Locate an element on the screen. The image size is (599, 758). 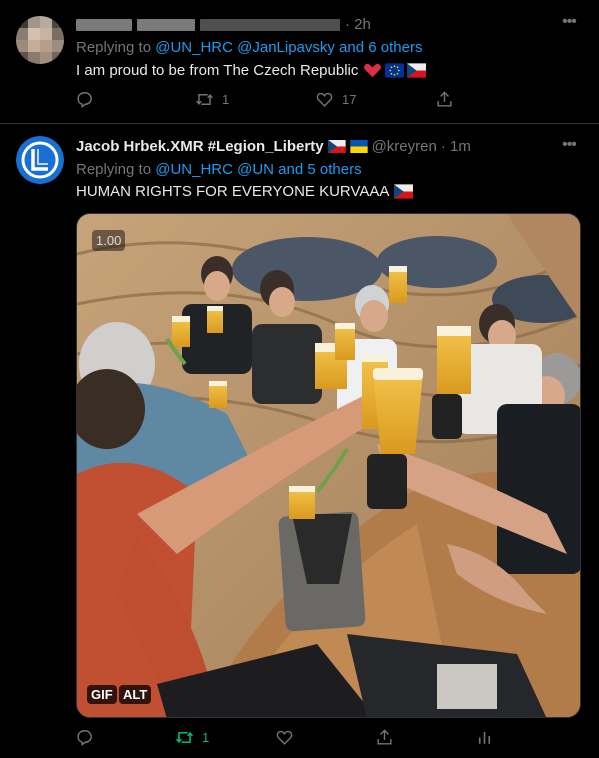
tweet-timestamp: · 2h is located at coordinates (358, 24).